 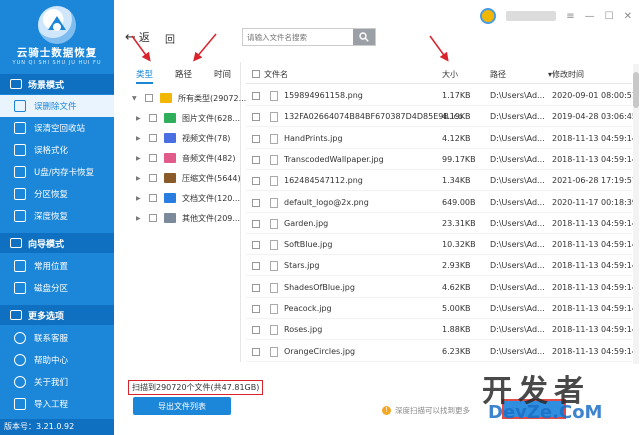 What do you see at coordinates (290, 47) in the screenshot?
I see `annotation-arrows` at bounding box center [290, 47].